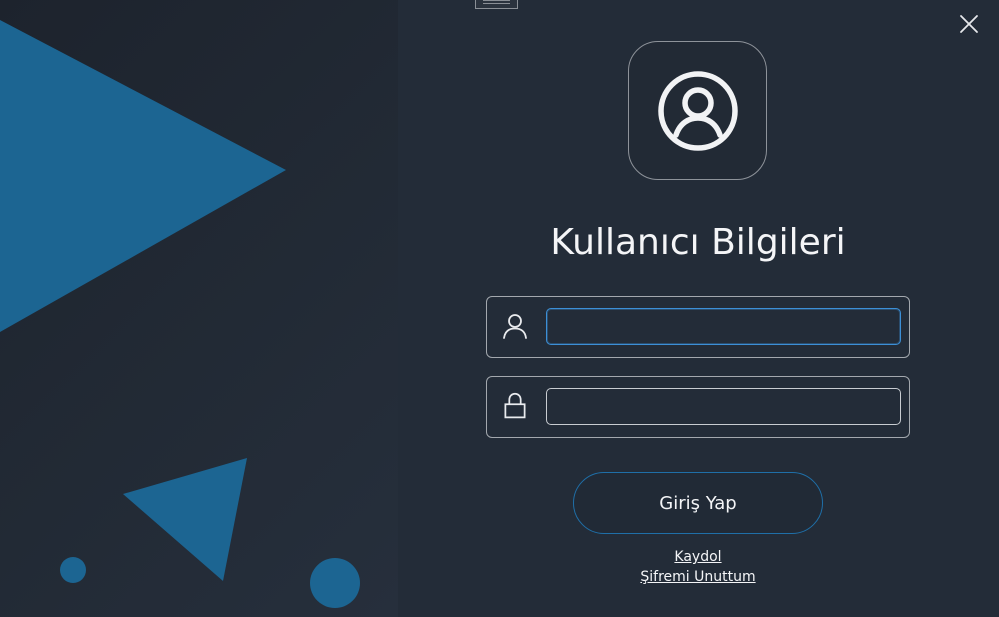 The height and width of the screenshot is (617, 999). Describe the element at coordinates (723, 326) in the screenshot. I see `username-input` at that location.